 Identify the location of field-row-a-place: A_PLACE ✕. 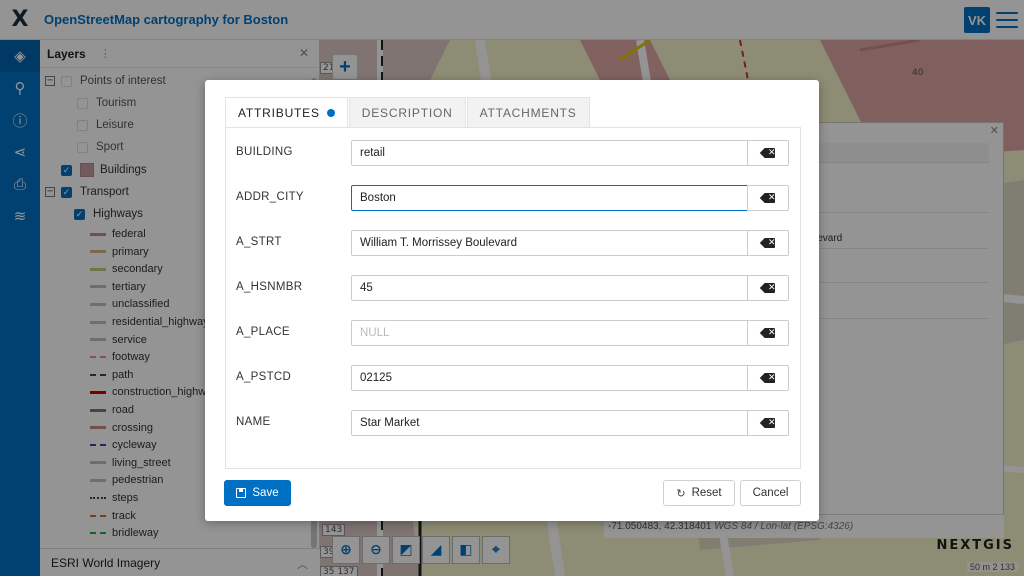
(516, 333).